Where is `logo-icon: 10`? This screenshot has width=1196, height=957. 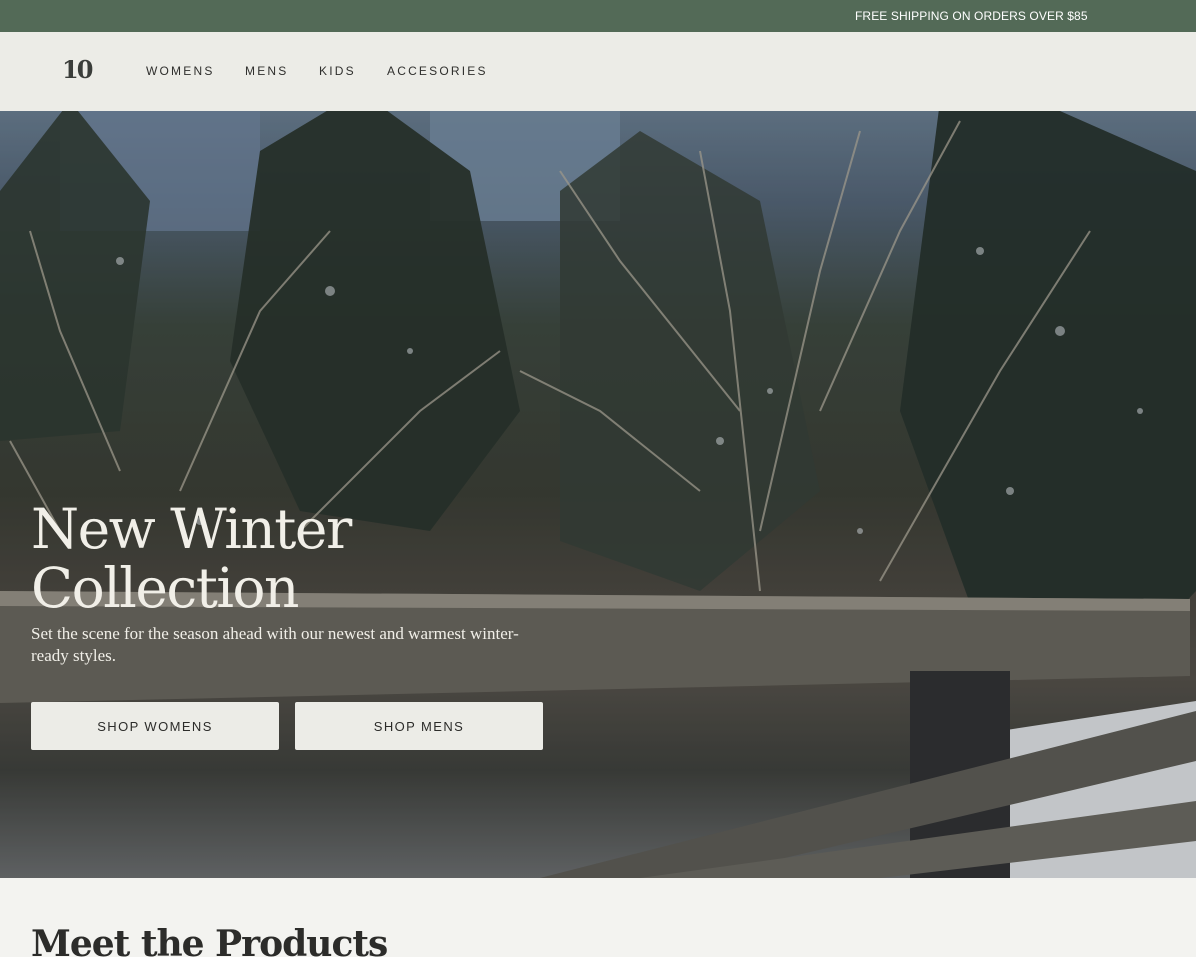
logo-icon: 10 is located at coordinates (77, 69).